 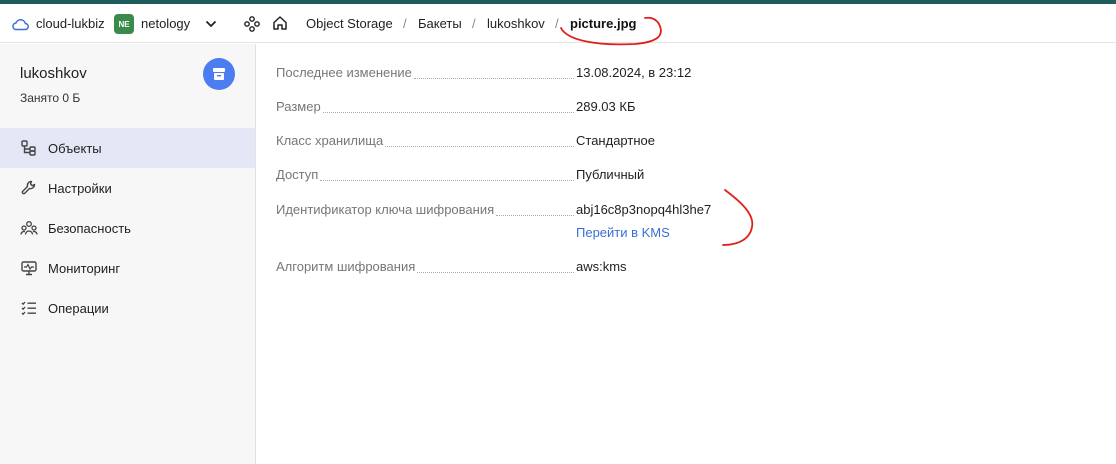 I want to click on property-label: Алгоритм шифрования, so click(x=347, y=266).